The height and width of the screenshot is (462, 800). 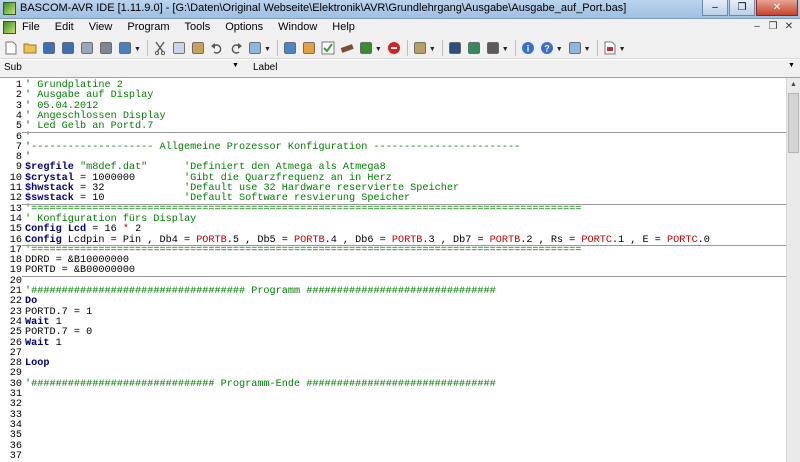 What do you see at coordinates (366, 48) in the screenshot?
I see `chip-icon` at bounding box center [366, 48].